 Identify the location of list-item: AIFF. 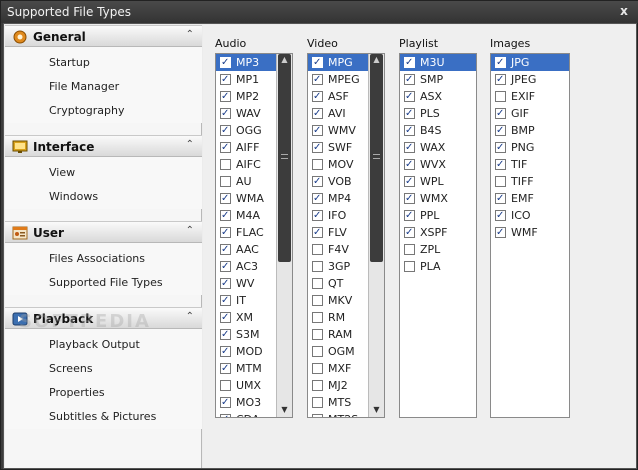
(246, 147).